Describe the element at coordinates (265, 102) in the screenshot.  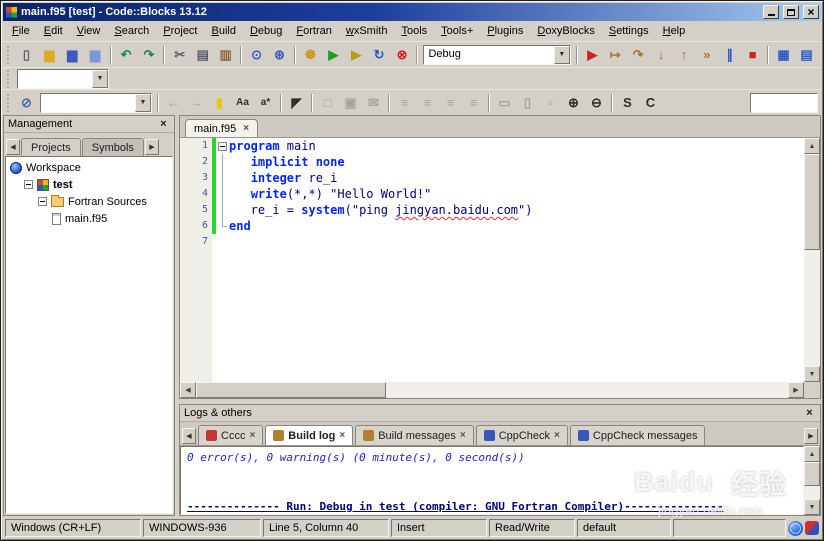
I see `match-inside-word-icon: a*` at that location.